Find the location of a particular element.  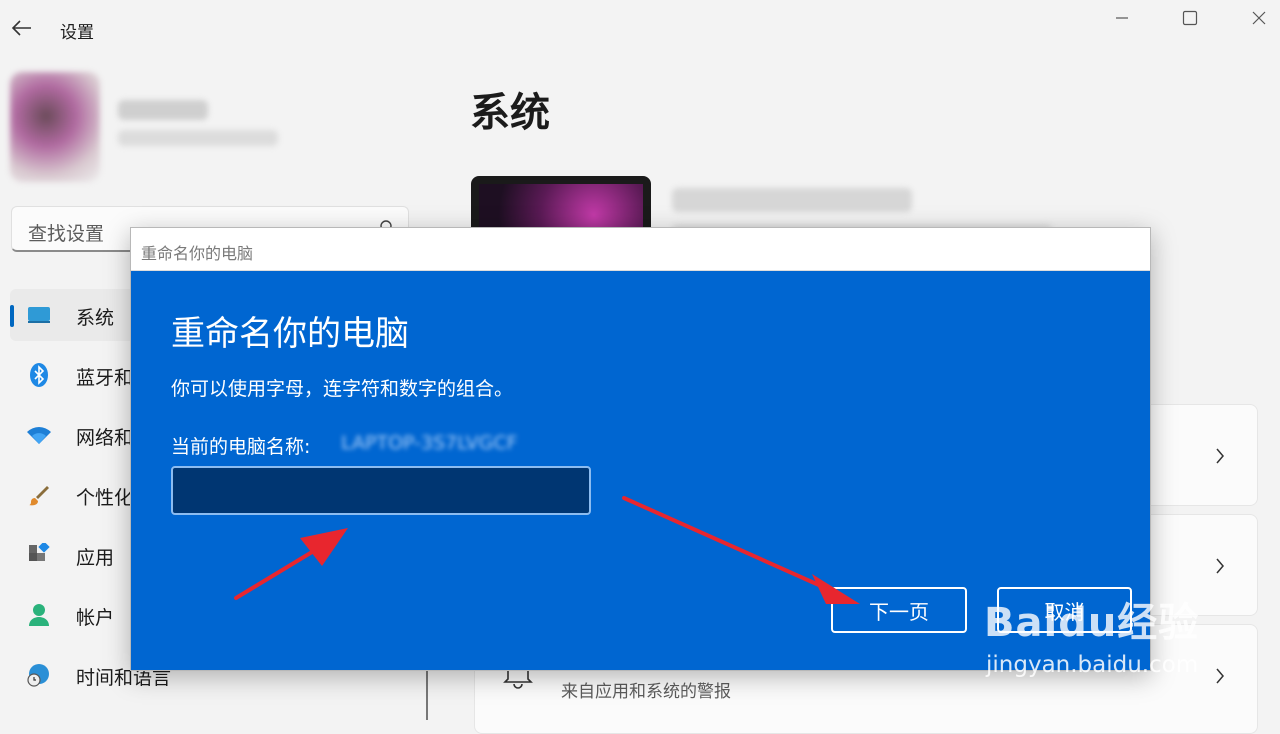

avatar is located at coordinates (55, 127).